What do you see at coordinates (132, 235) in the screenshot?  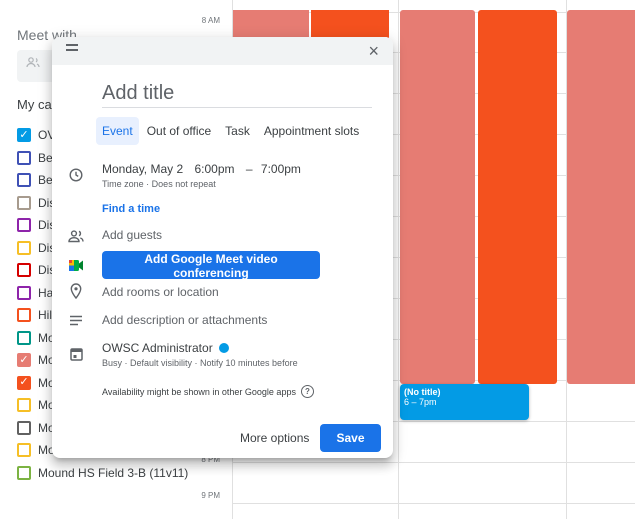 I see `add-guests-field: Add guests` at bounding box center [132, 235].